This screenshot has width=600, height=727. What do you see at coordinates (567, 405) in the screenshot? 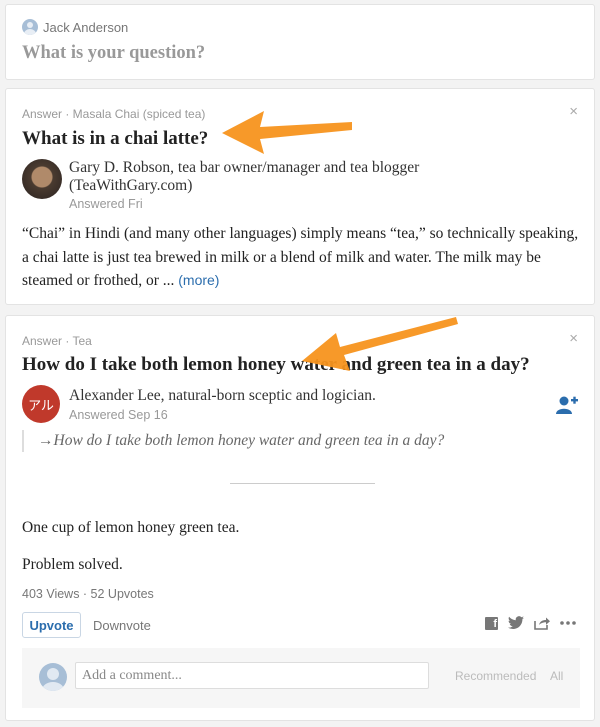
I see `follow-user-icon` at bounding box center [567, 405].